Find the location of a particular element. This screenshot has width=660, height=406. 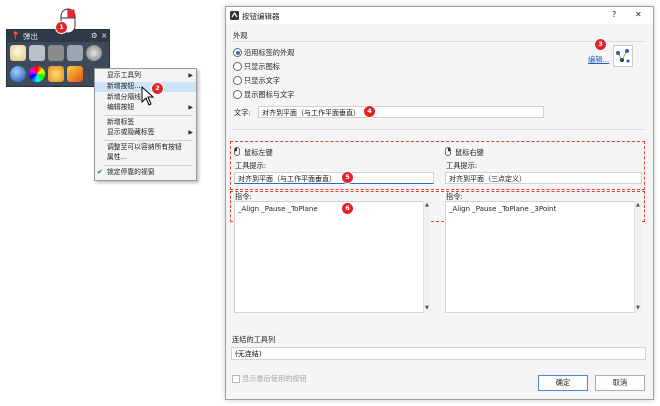

left-tooltip-field: 对齐到平面（与工作平面垂直） is located at coordinates (334, 178).